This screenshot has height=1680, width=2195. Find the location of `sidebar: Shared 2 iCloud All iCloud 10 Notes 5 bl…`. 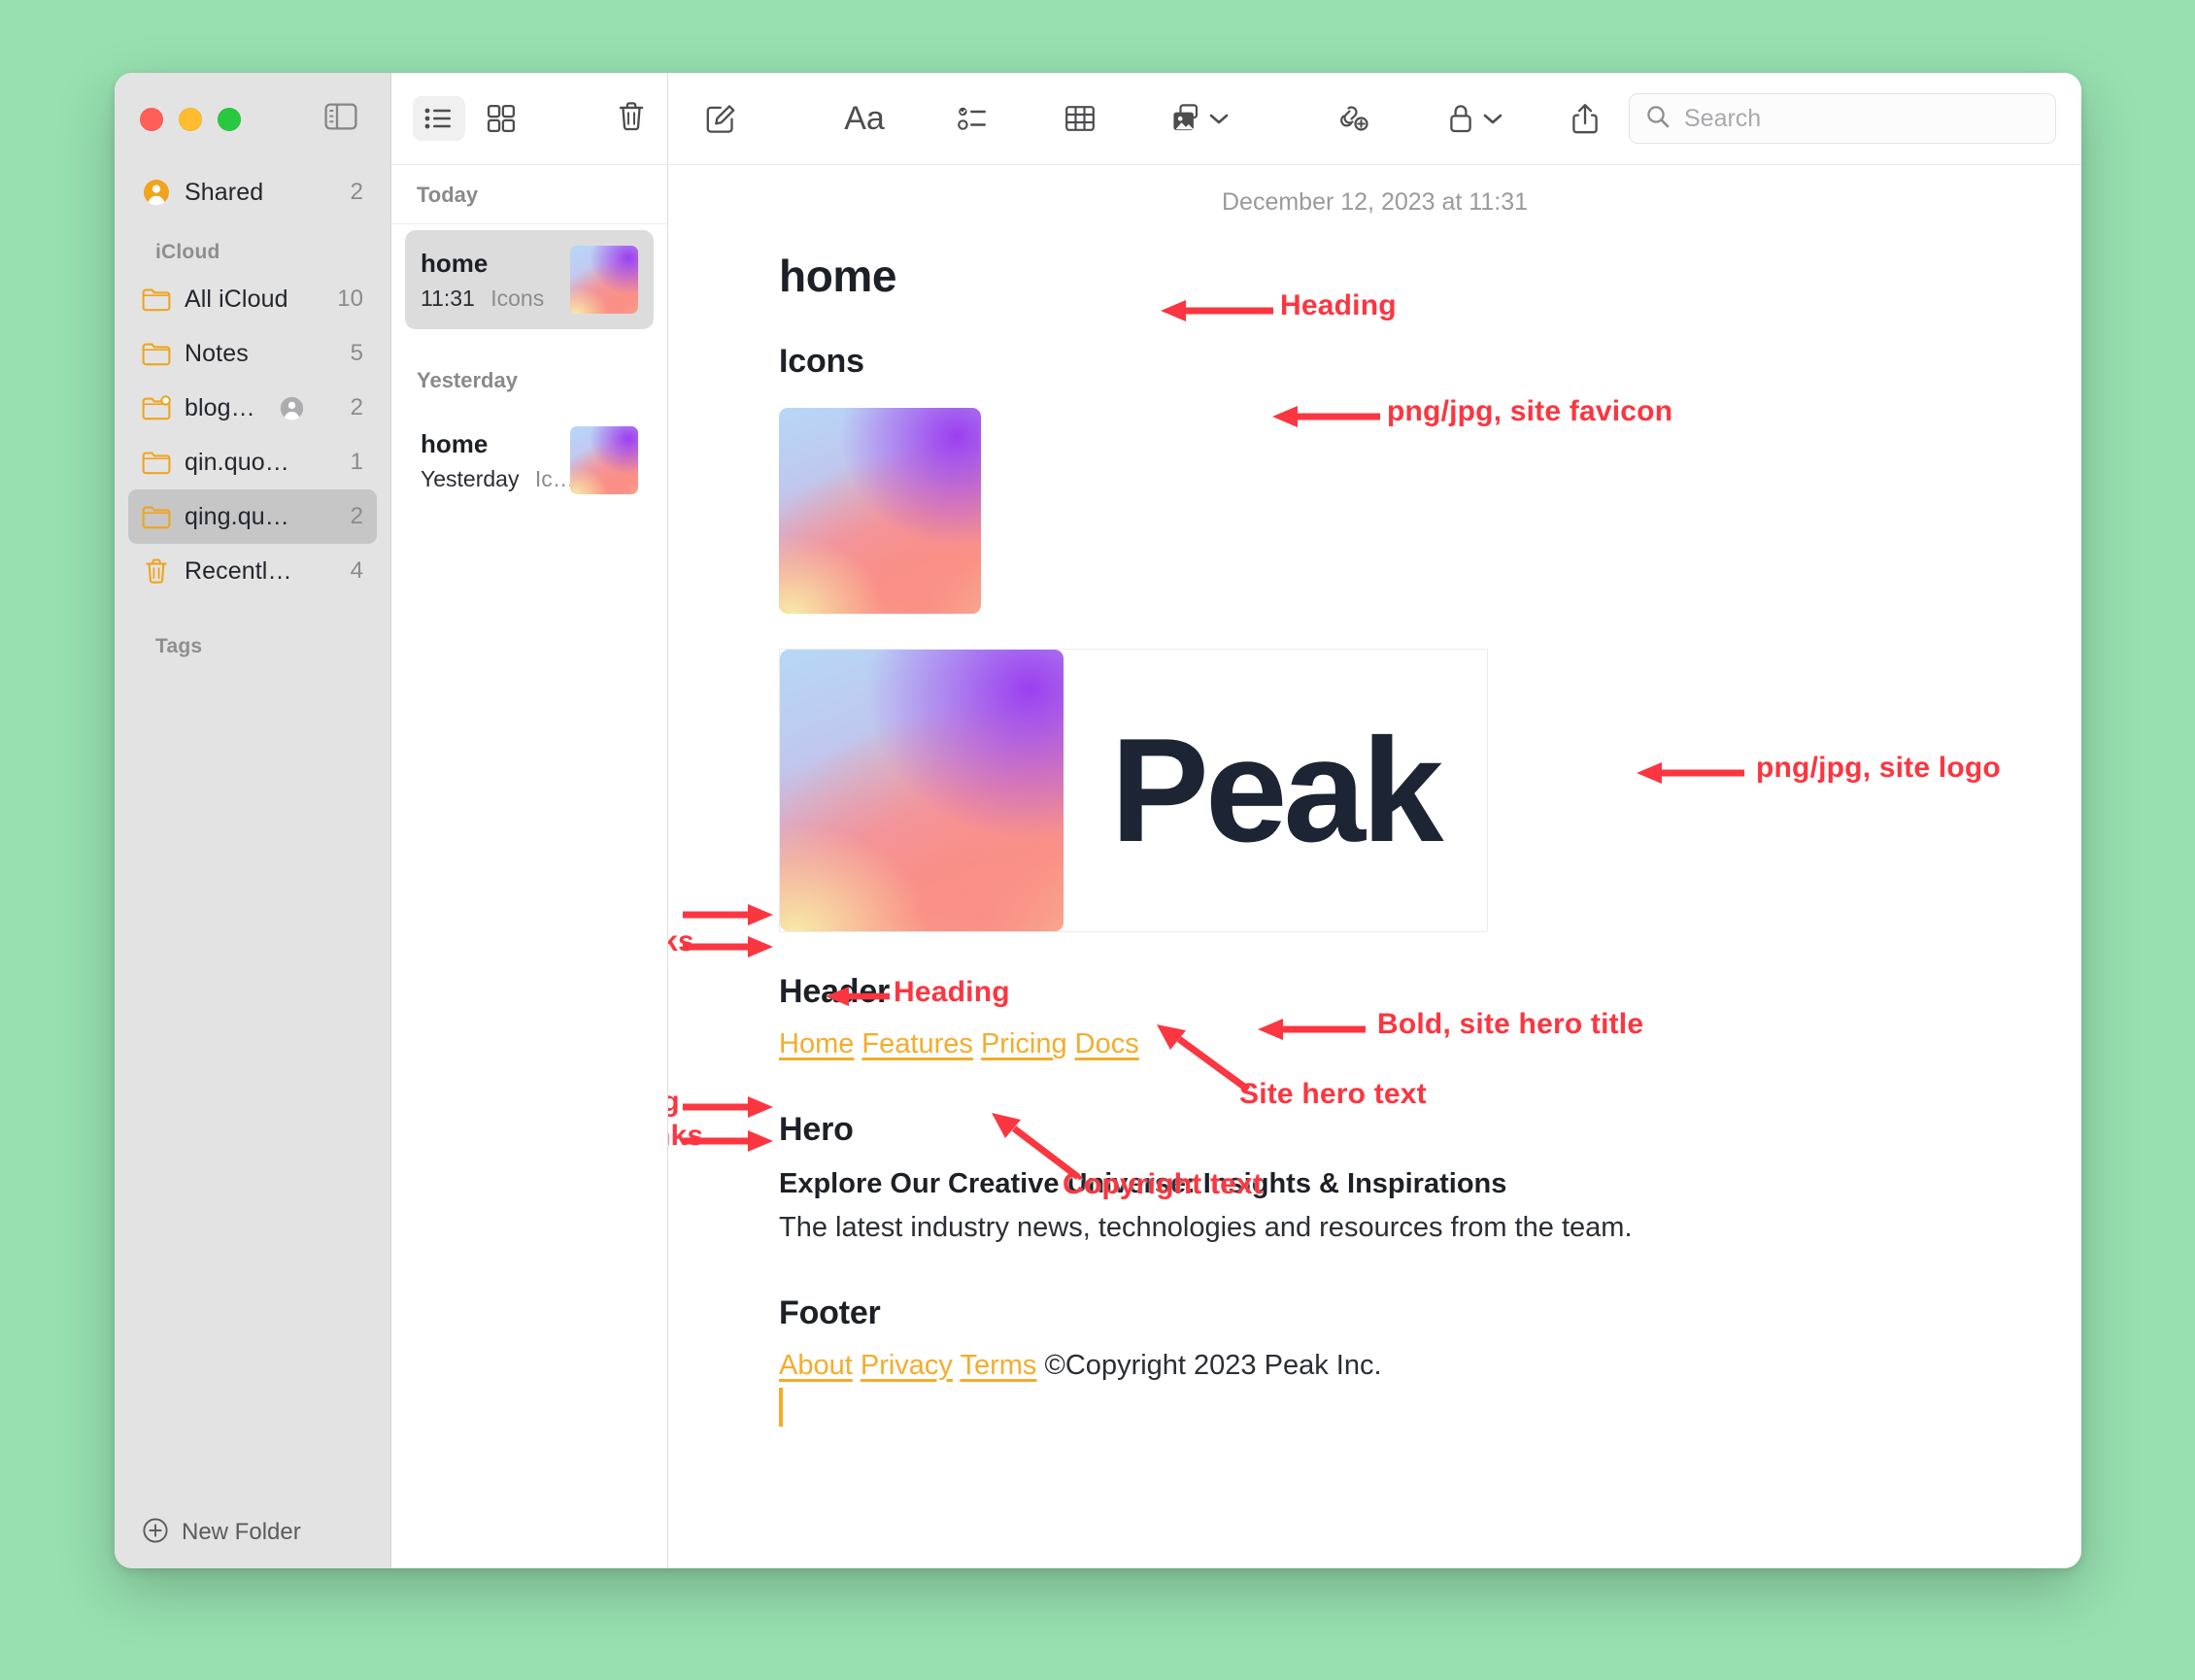

sidebar: Shared 2 iCloud All iCloud 10 Notes 5 bl… is located at coordinates (253, 820).